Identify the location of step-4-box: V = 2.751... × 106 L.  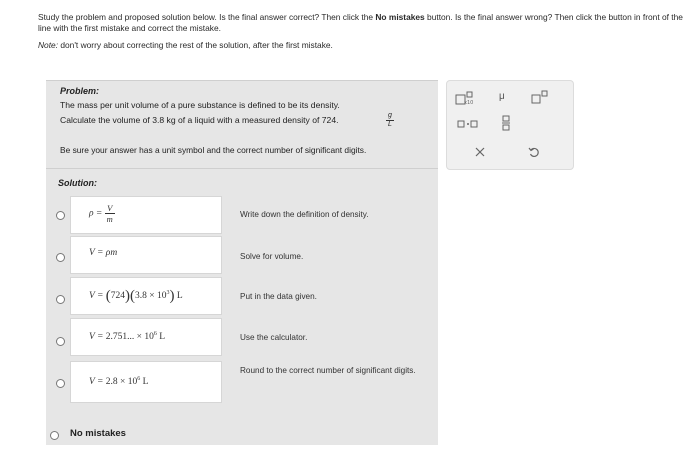
(146, 337).